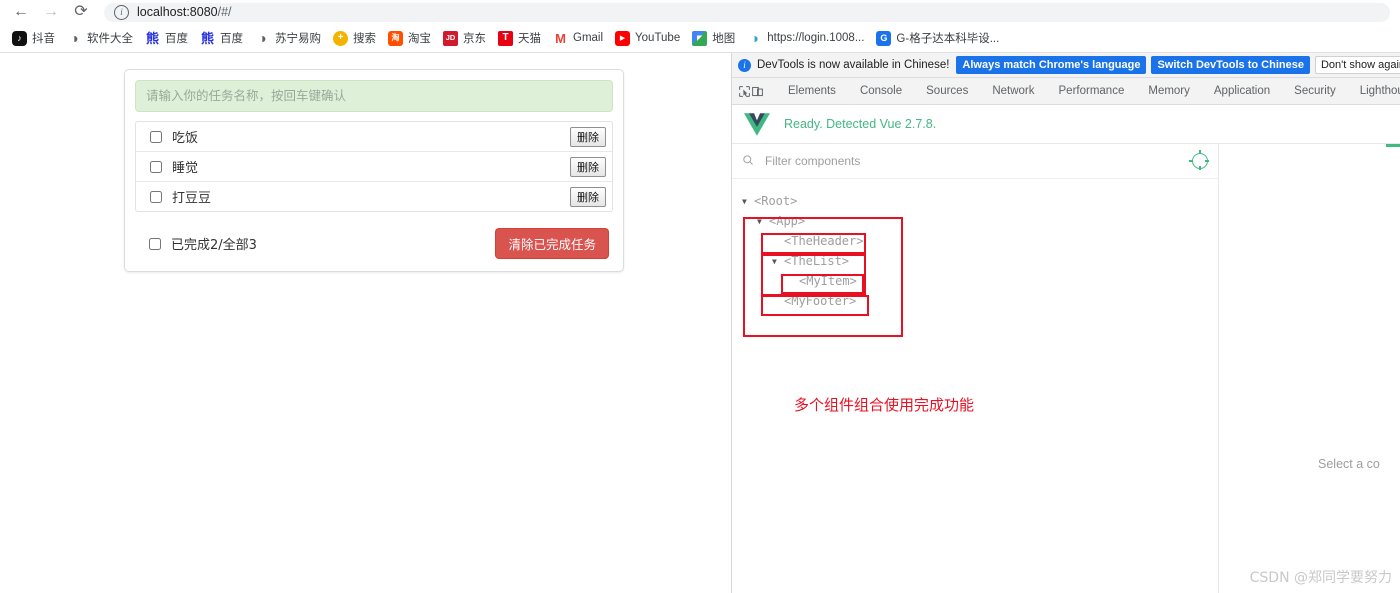 This screenshot has height=593, width=1400. I want to click on vue-logo-icon, so click(757, 124).